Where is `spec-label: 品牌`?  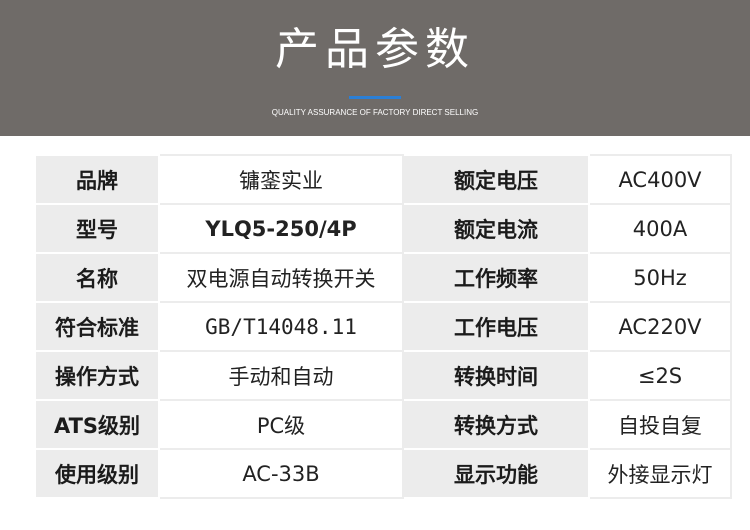 spec-label: 品牌 is located at coordinates (97, 179).